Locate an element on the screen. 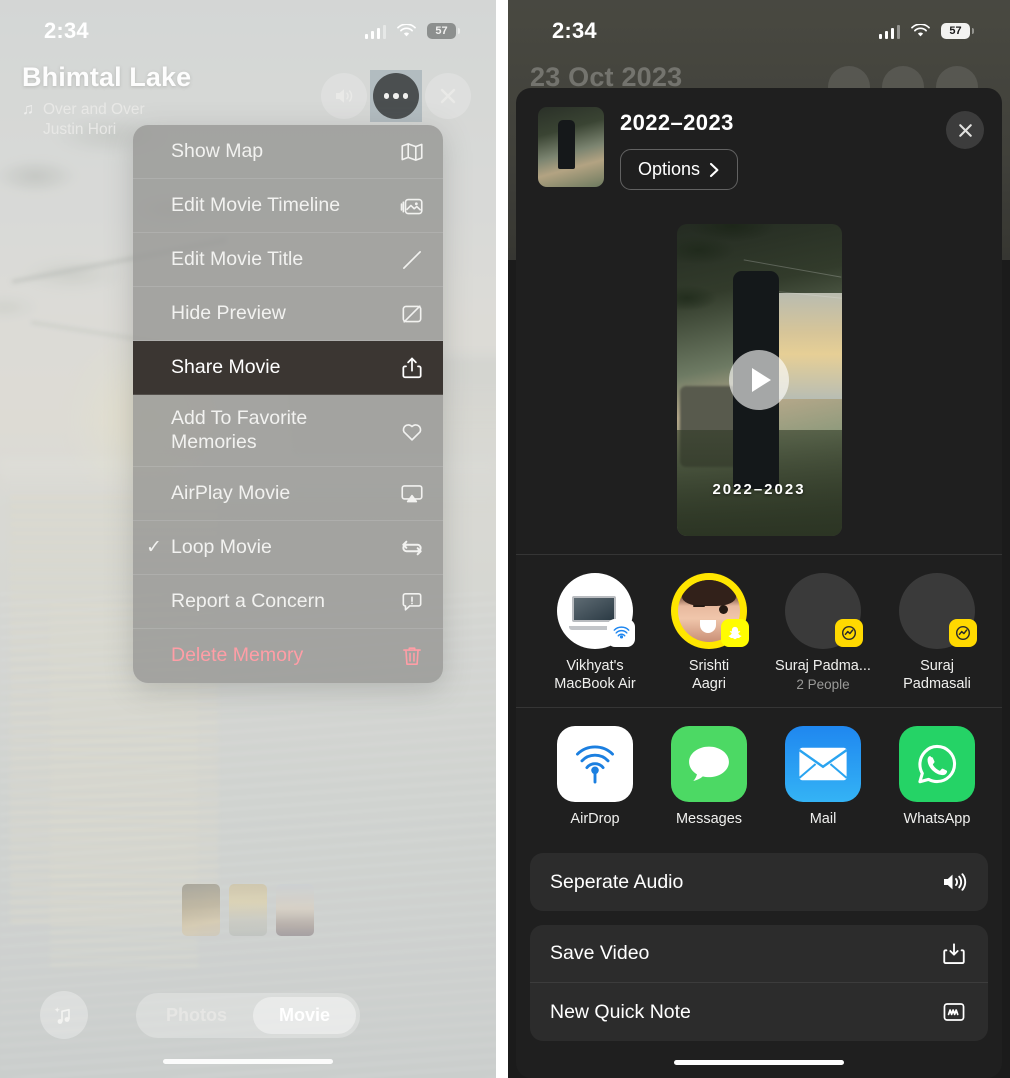 This screenshot has height=1078, width=1010. app-item-partial is located at coordinates (998, 776).